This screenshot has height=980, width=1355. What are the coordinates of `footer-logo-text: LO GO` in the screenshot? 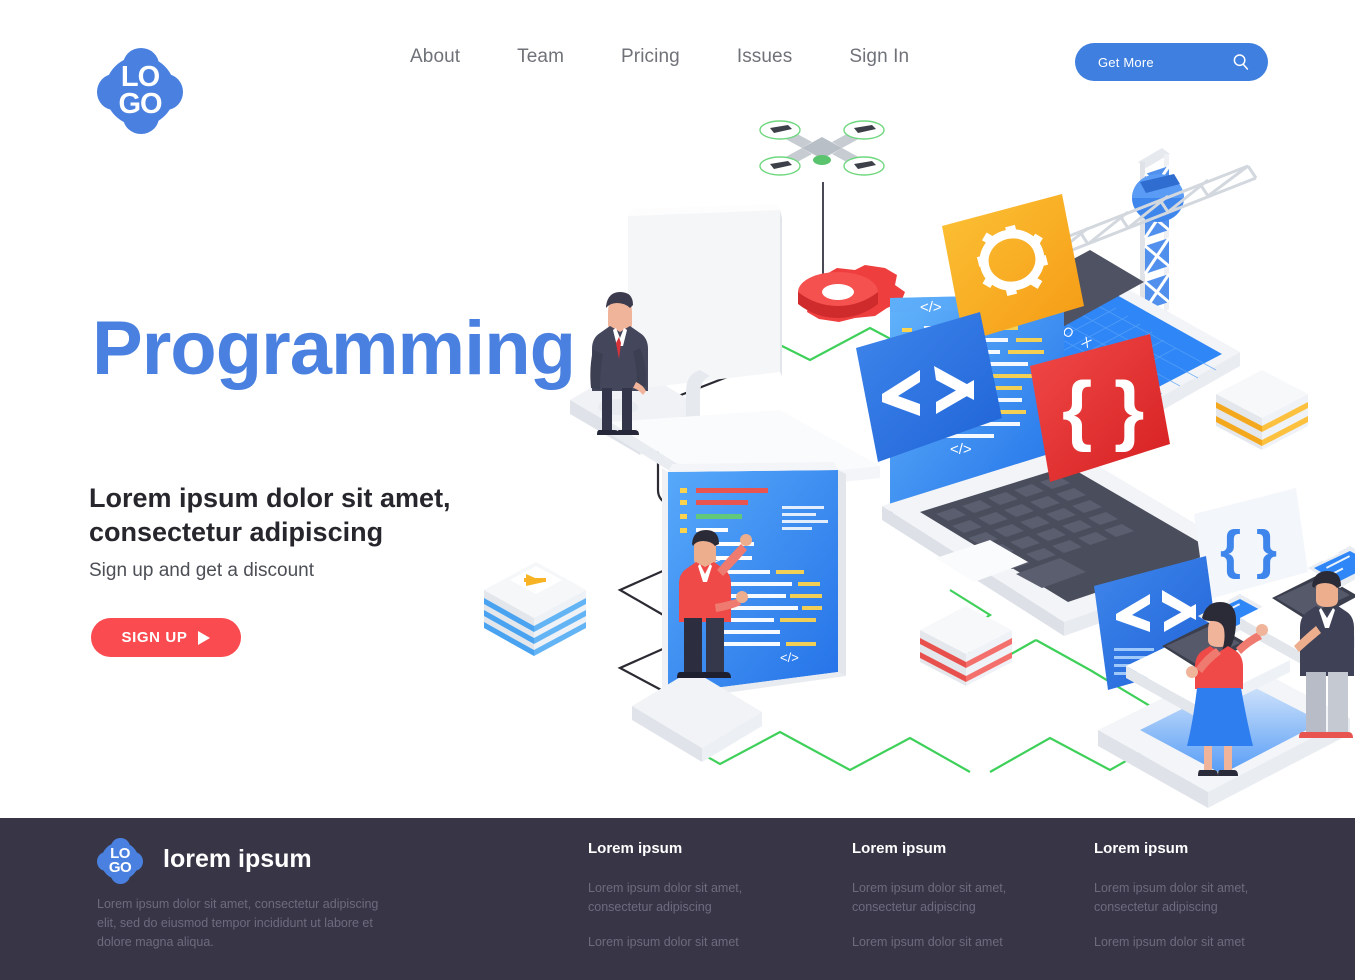 It's located at (120, 861).